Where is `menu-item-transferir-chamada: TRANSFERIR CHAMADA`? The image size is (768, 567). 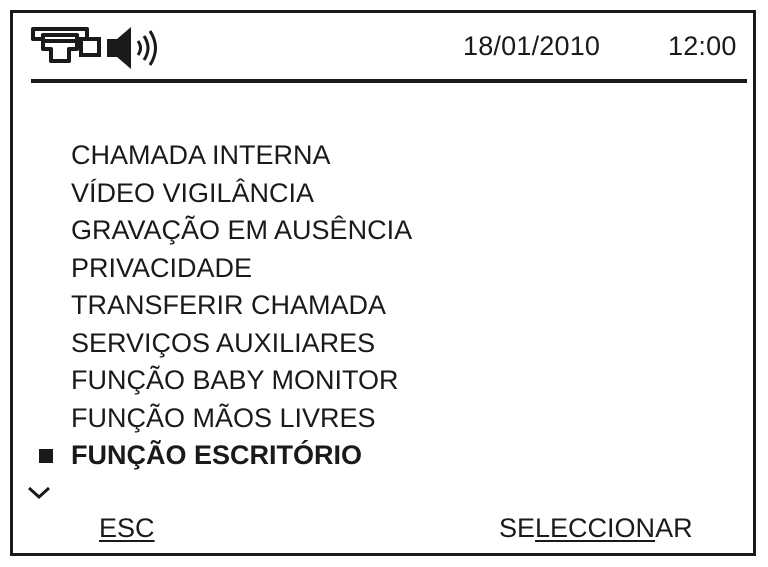 menu-item-transferir-chamada: TRANSFERIR CHAMADA is located at coordinates (383, 306).